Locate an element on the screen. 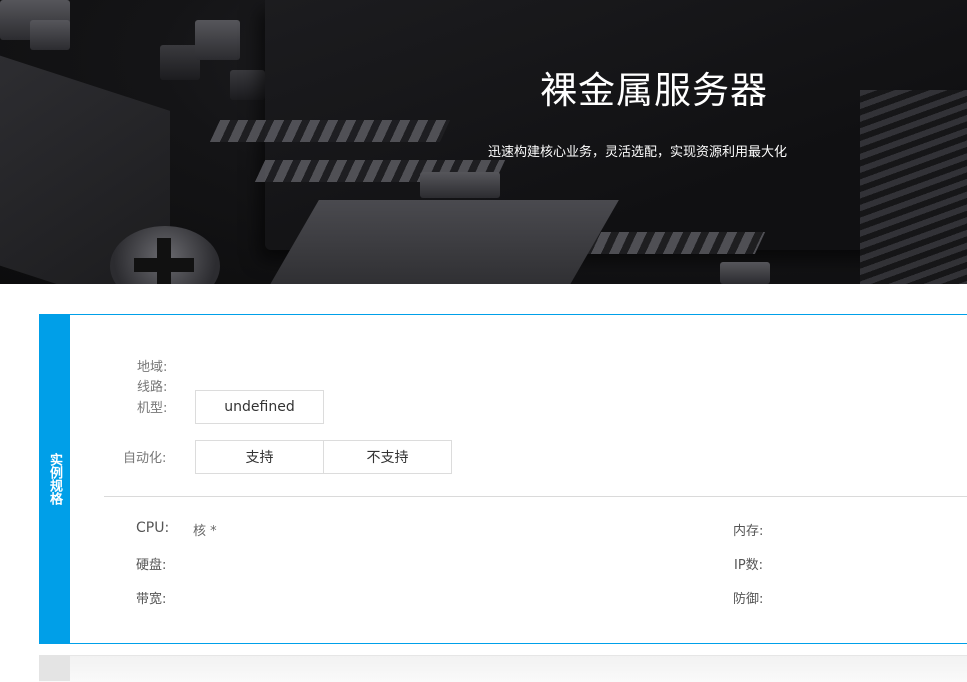  next-config-tab is located at coordinates (54, 668).